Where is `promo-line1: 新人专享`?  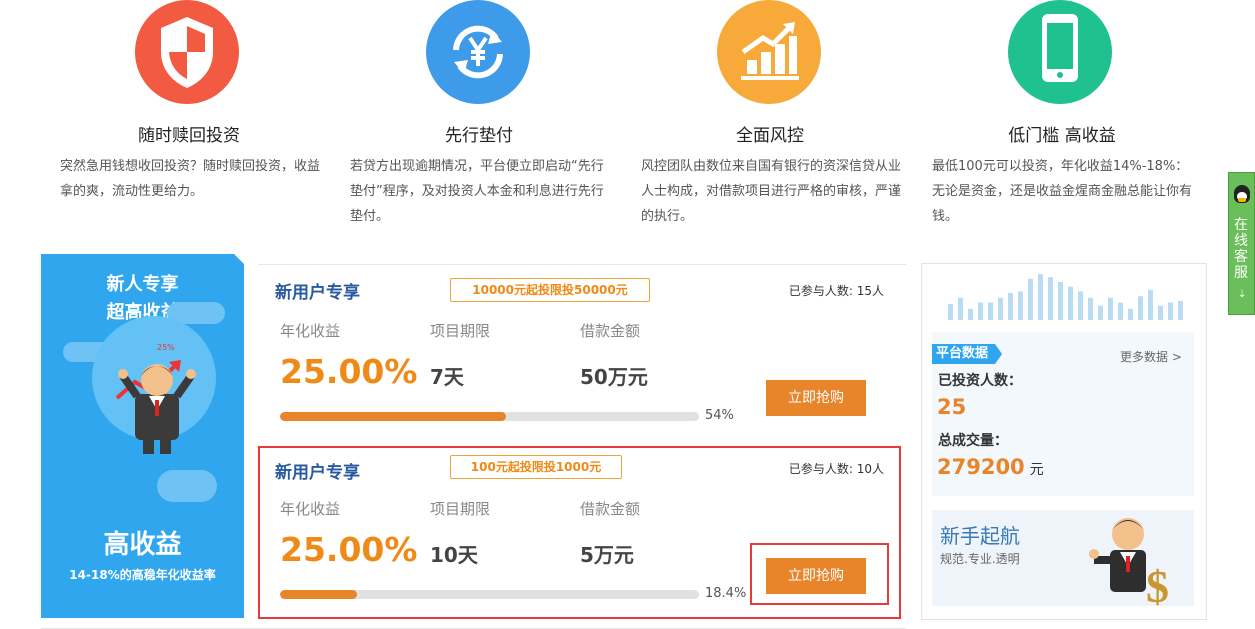 promo-line1: 新人专享 is located at coordinates (142, 284).